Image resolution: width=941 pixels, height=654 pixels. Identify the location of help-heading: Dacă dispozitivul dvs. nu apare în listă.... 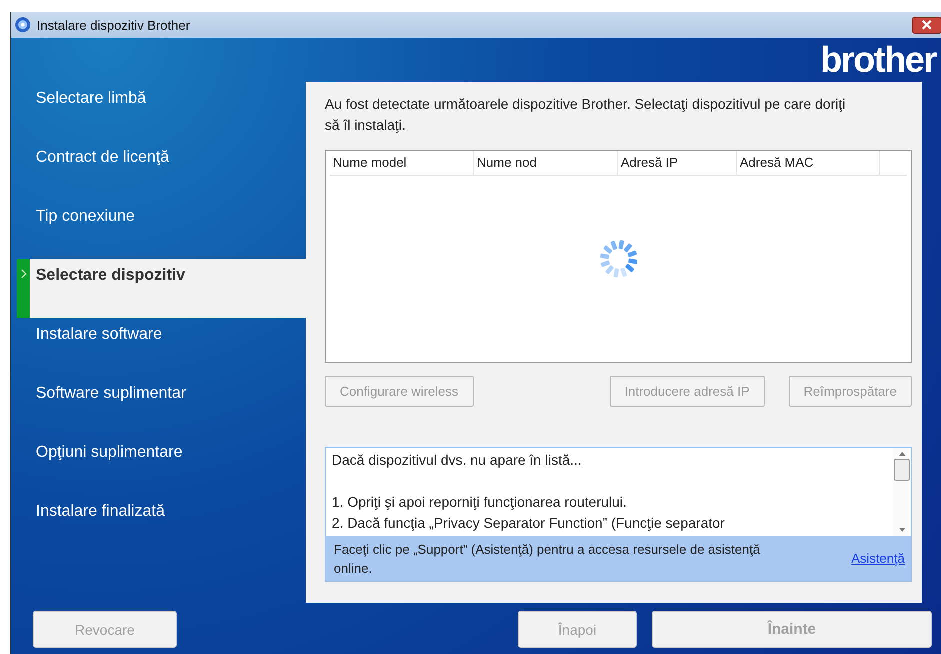
(457, 460).